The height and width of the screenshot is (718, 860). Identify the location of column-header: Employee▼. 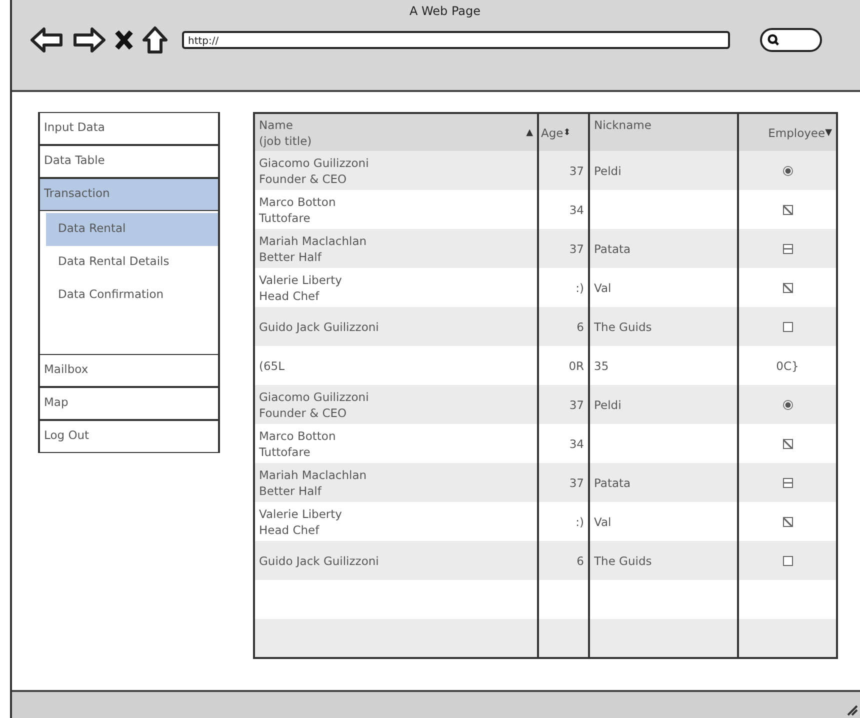
(787, 132).